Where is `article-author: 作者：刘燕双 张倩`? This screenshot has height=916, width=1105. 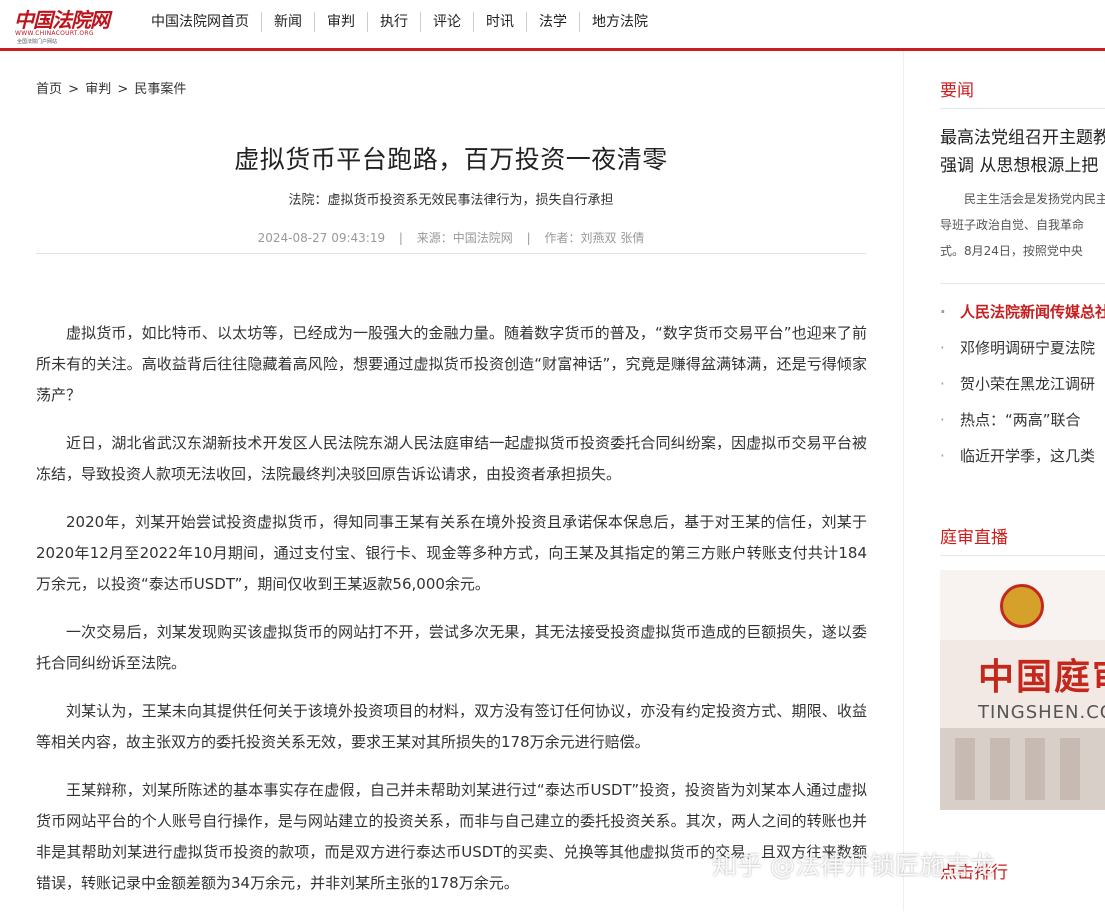 article-author: 作者：刘燕双 张倩 is located at coordinates (594, 238).